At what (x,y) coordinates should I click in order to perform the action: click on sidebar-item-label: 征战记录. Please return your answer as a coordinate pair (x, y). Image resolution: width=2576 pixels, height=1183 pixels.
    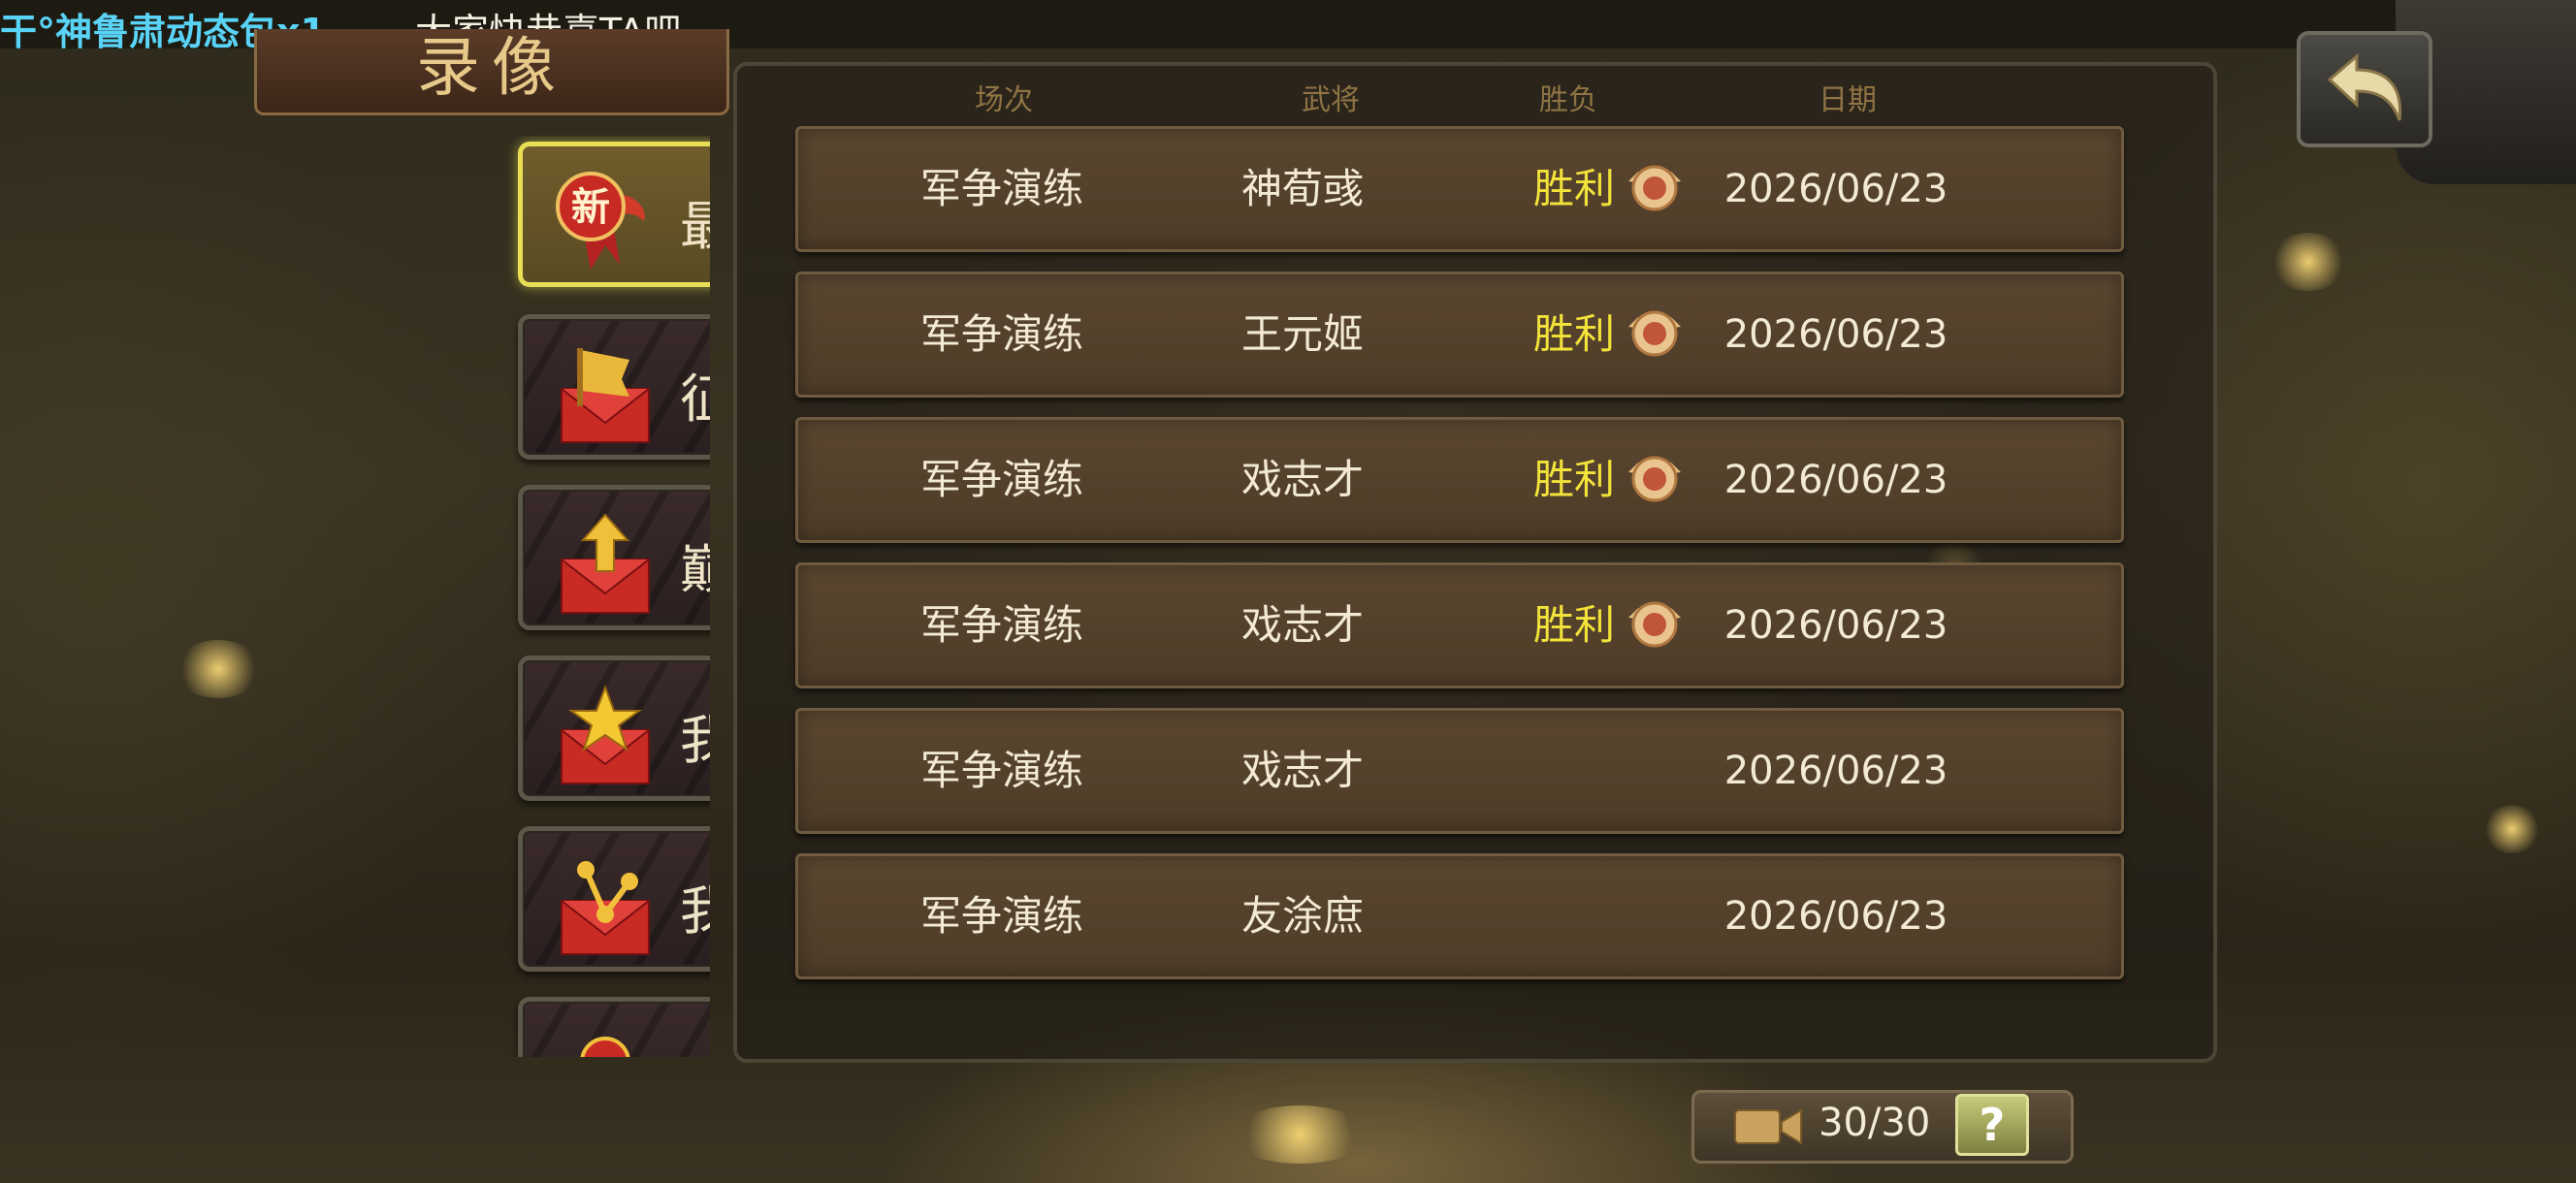
    Looking at the image, I should click on (695, 394).